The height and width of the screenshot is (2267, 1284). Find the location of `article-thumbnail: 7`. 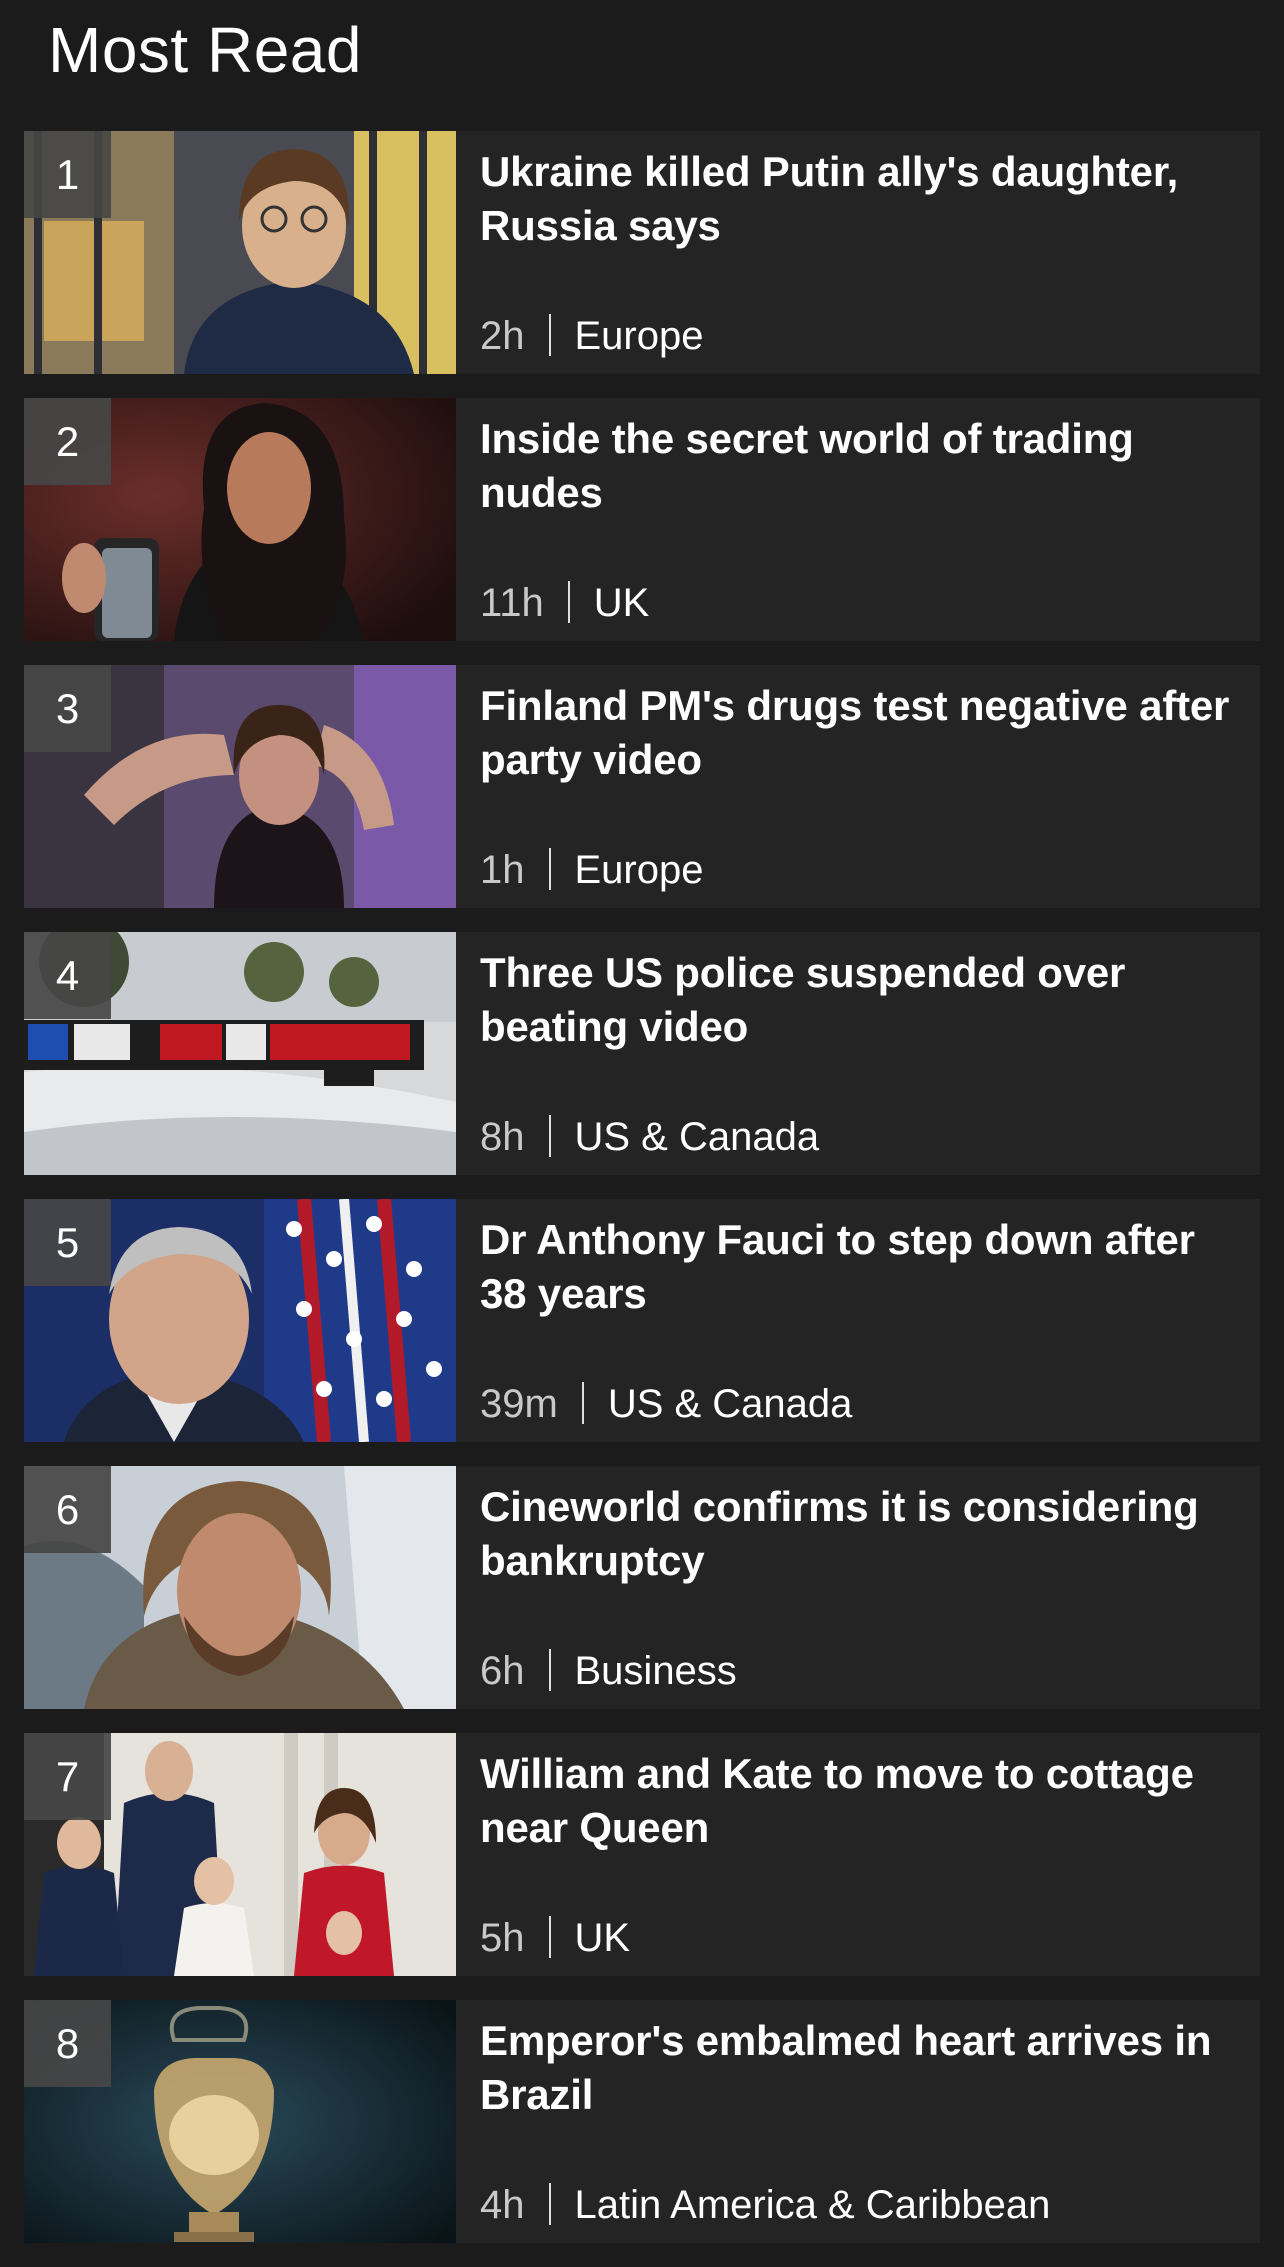

article-thumbnail: 7 is located at coordinates (240, 1854).